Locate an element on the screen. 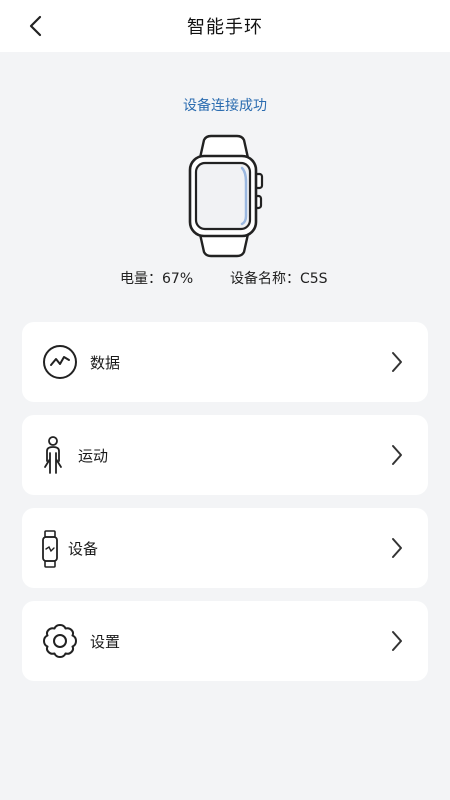 This screenshot has width=450, height=800. smartwatch-icon is located at coordinates (226, 196).